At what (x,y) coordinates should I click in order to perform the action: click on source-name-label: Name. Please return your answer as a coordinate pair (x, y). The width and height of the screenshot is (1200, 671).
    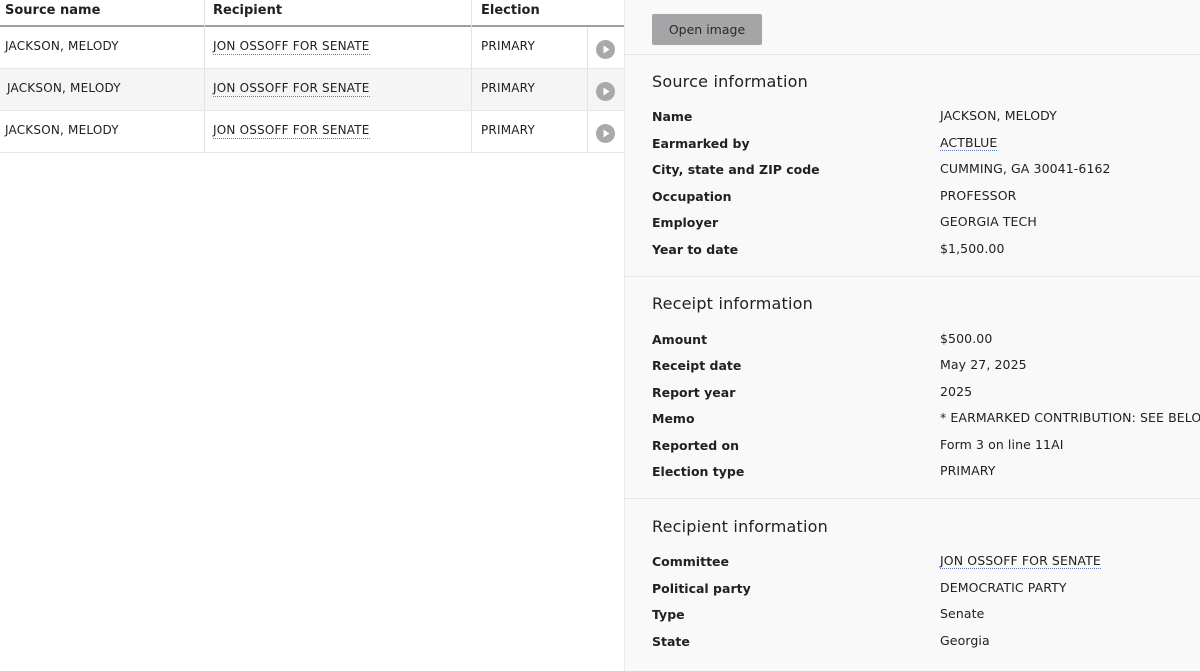
    Looking at the image, I should click on (672, 116).